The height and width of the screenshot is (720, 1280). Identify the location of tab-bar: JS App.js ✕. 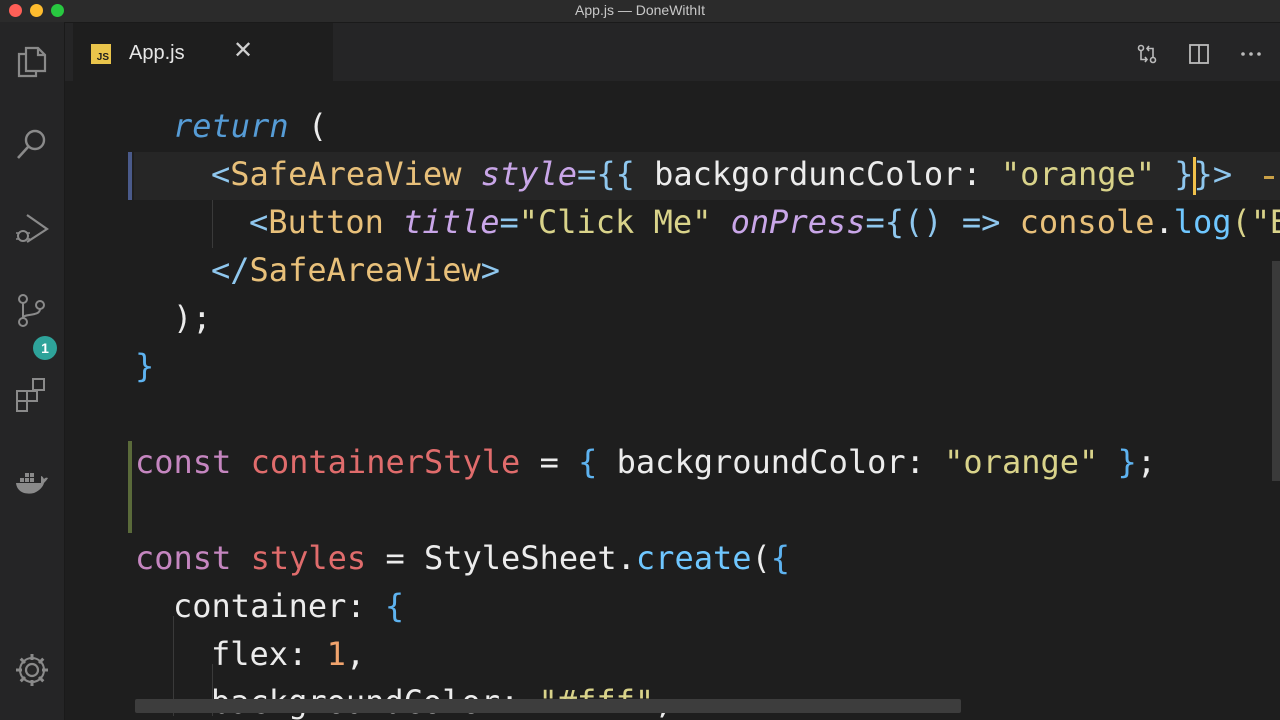
(672, 53).